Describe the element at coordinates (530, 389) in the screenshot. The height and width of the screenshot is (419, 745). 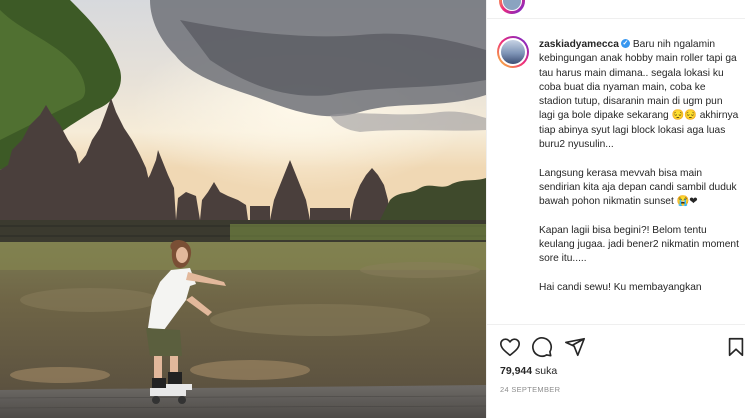
I see `post-date: 24 SEPTEMBER` at that location.